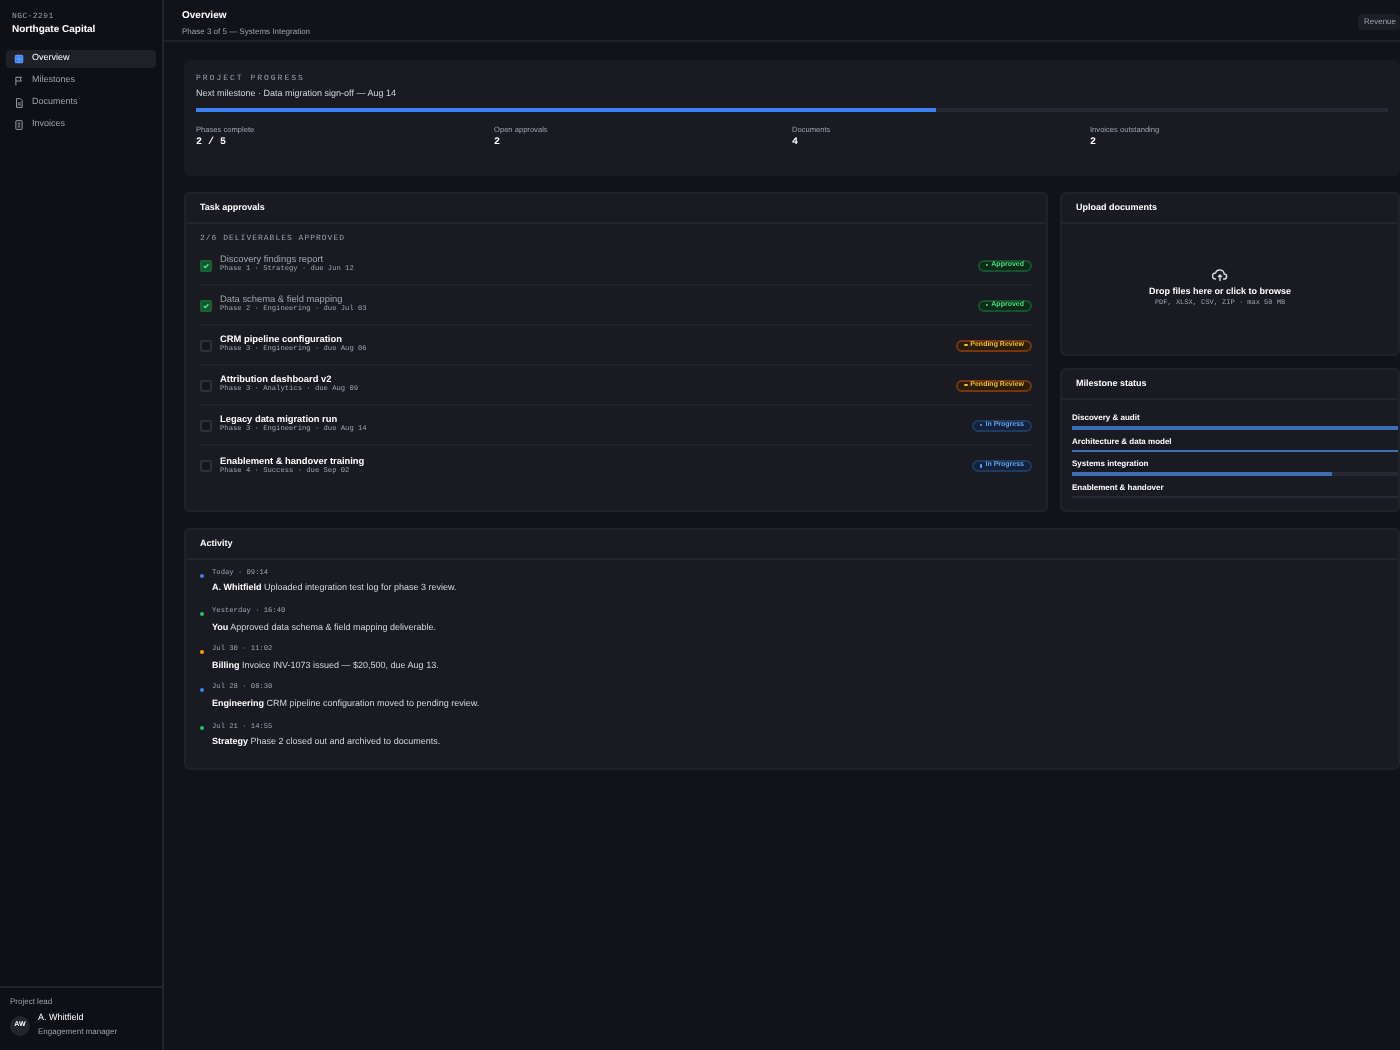 This screenshot has width=1400, height=1050. What do you see at coordinates (19, 103) in the screenshot?
I see `document-icon` at bounding box center [19, 103].